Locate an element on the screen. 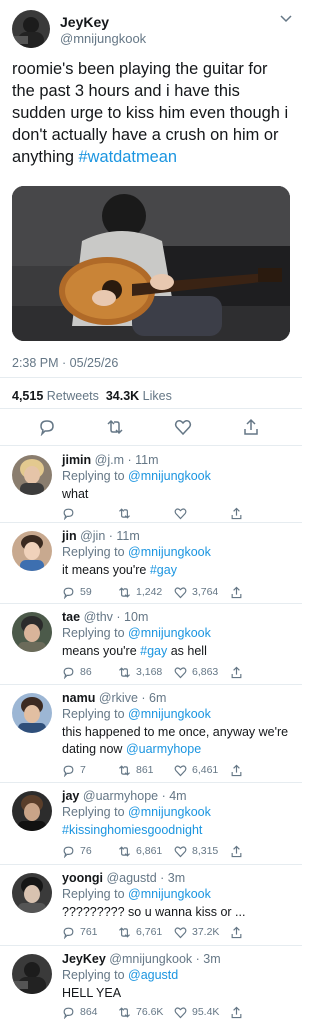  handle: @agustd is located at coordinates (131, 878).